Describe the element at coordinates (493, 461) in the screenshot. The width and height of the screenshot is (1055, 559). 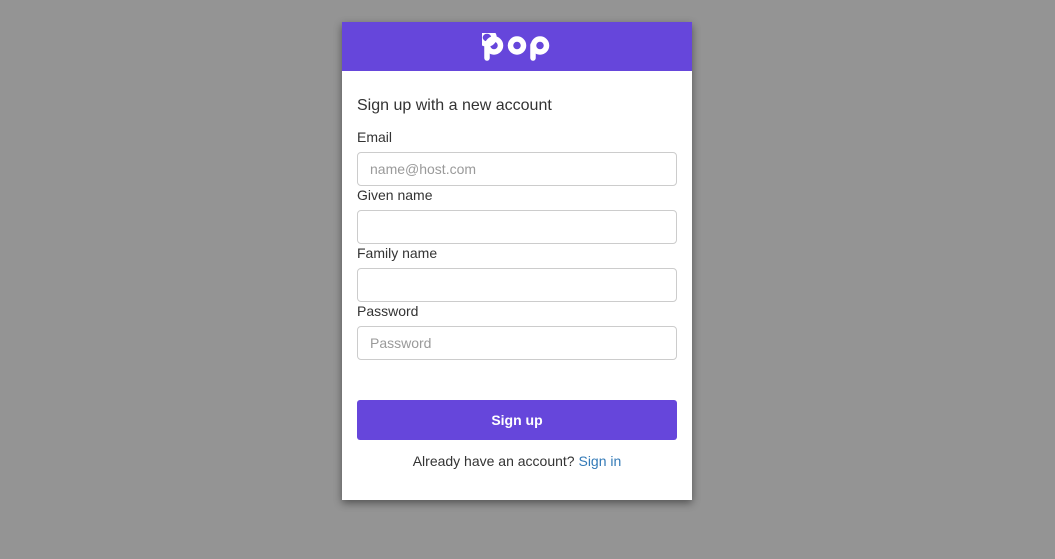
I see `signin-prompt-text: Already have an account?` at that location.